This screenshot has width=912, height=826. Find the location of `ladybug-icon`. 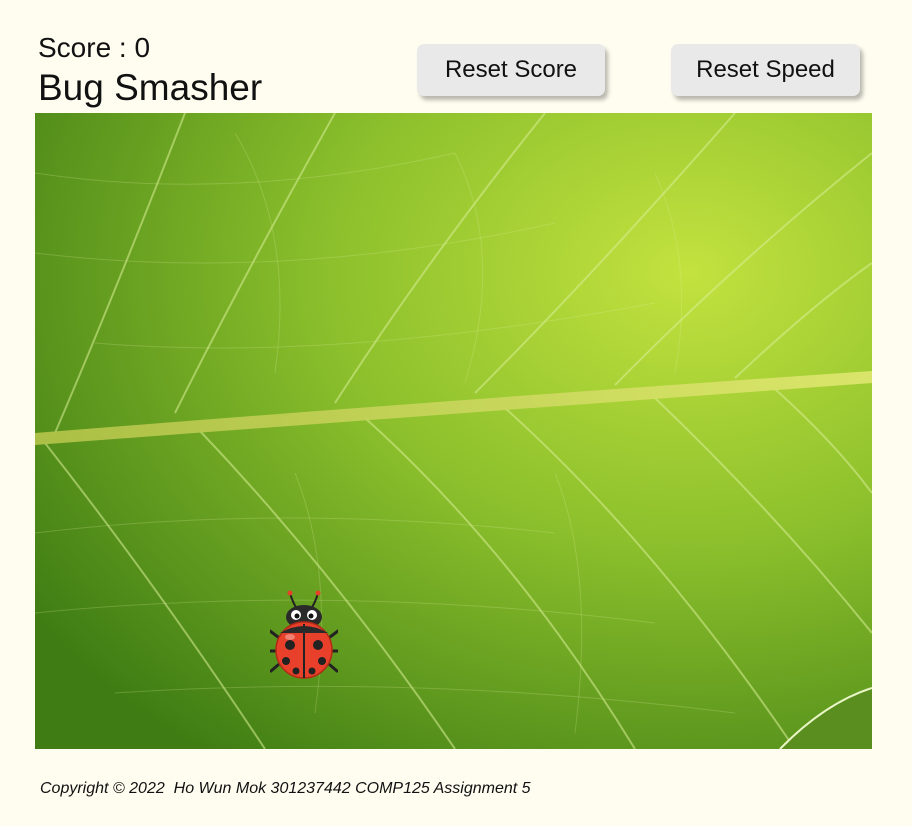

ladybug-icon is located at coordinates (304, 635).